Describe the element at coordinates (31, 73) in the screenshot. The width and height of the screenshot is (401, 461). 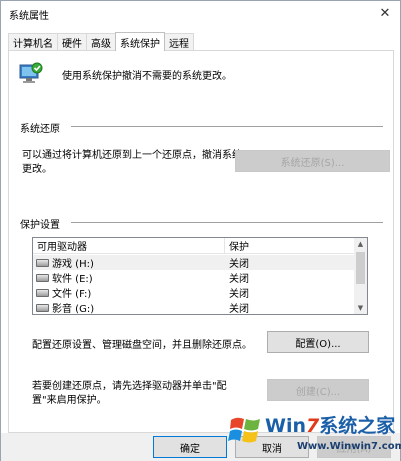
I see `system-protection-icon` at that location.